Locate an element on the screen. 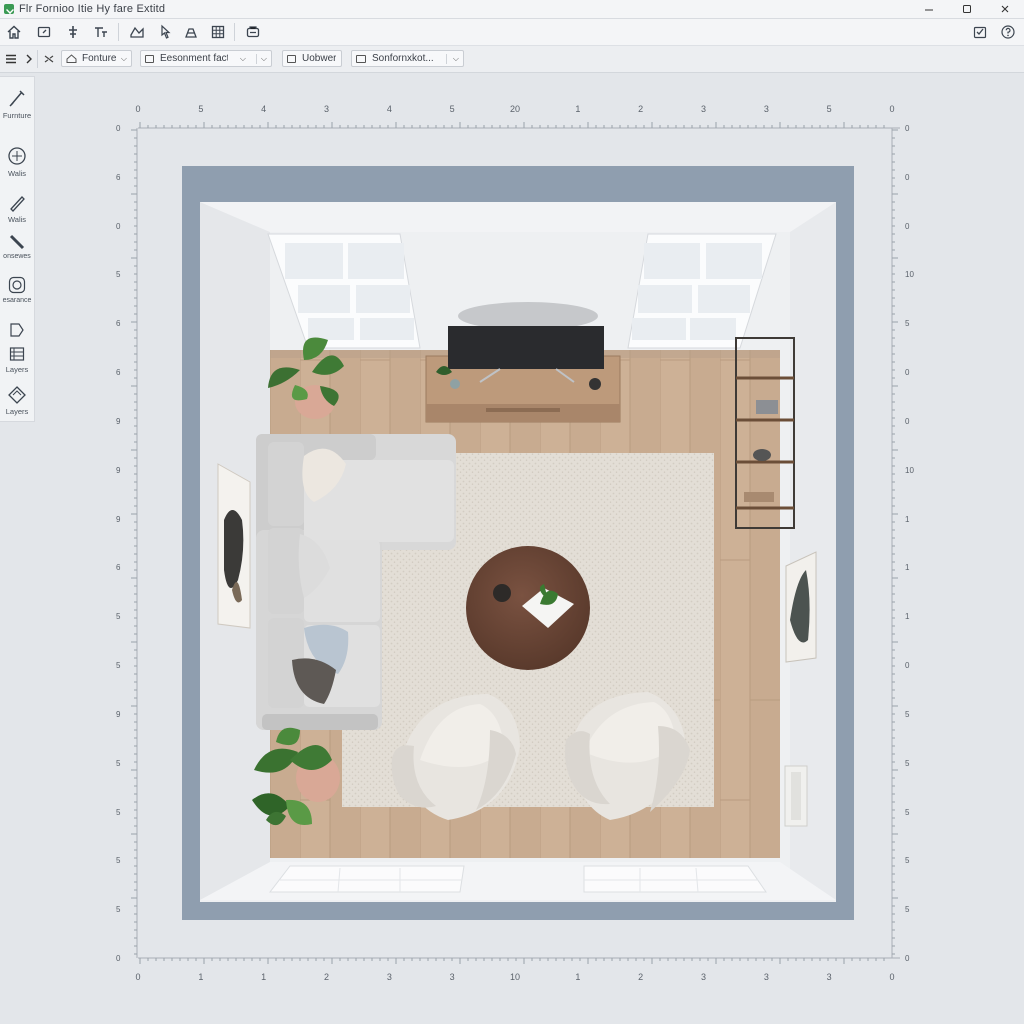  ruler-top is located at coordinates (519, 125).